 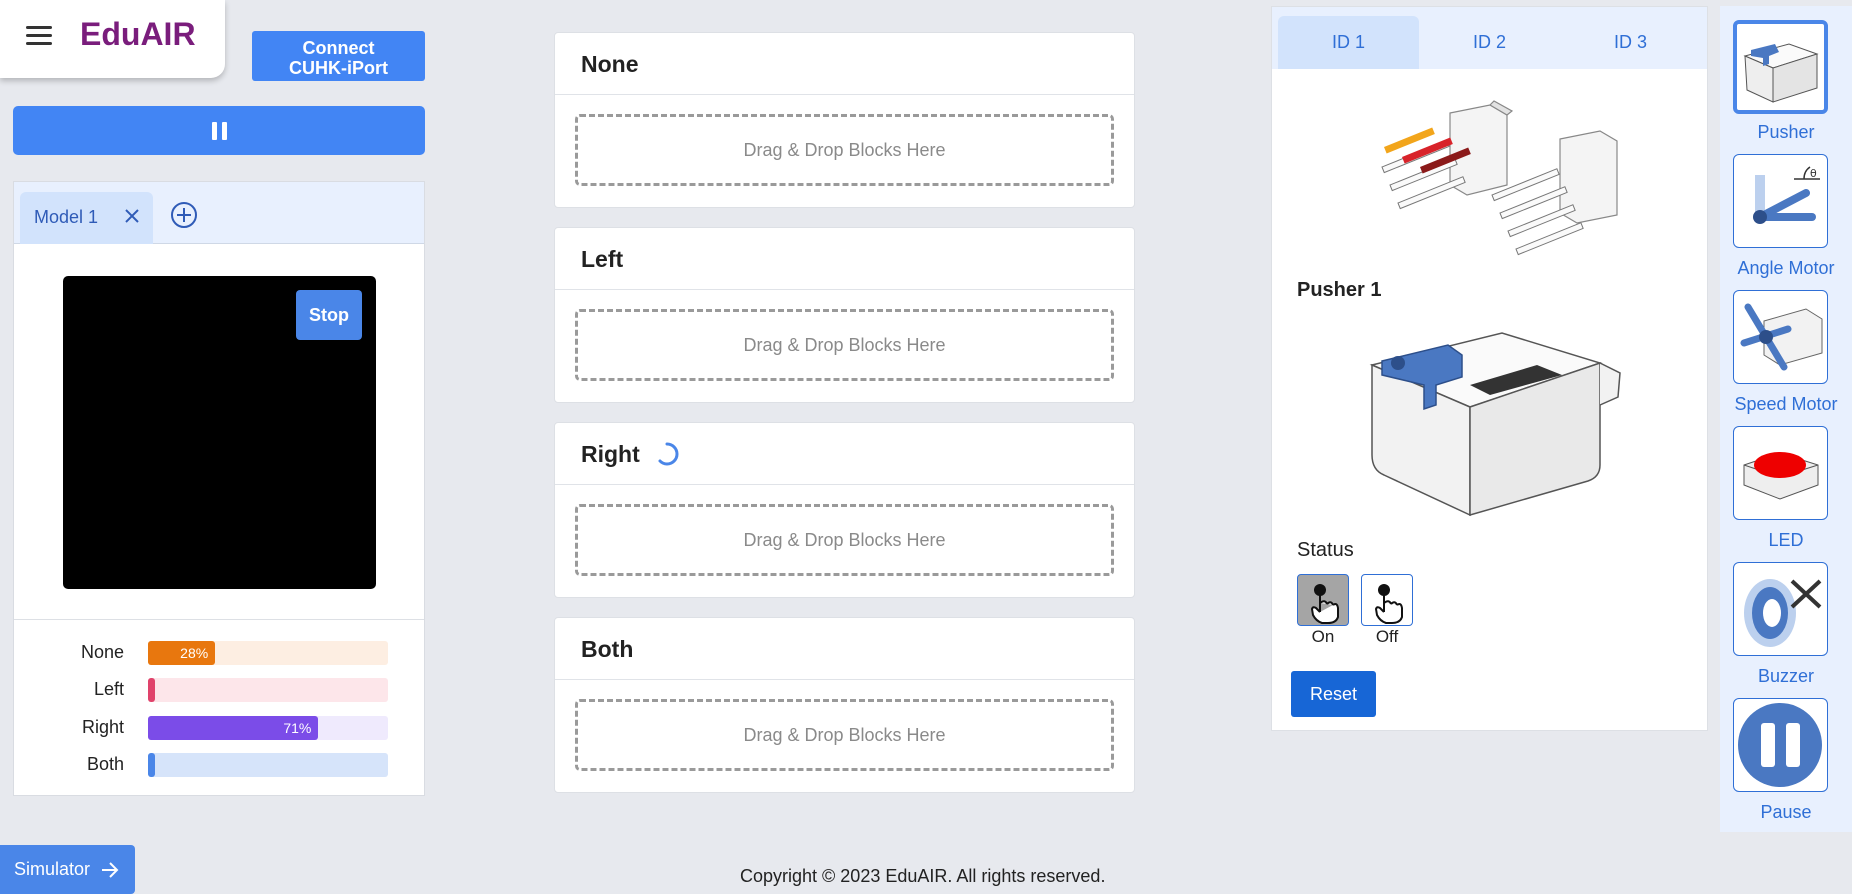 I want to click on block-card-header: None, so click(x=844, y=64).